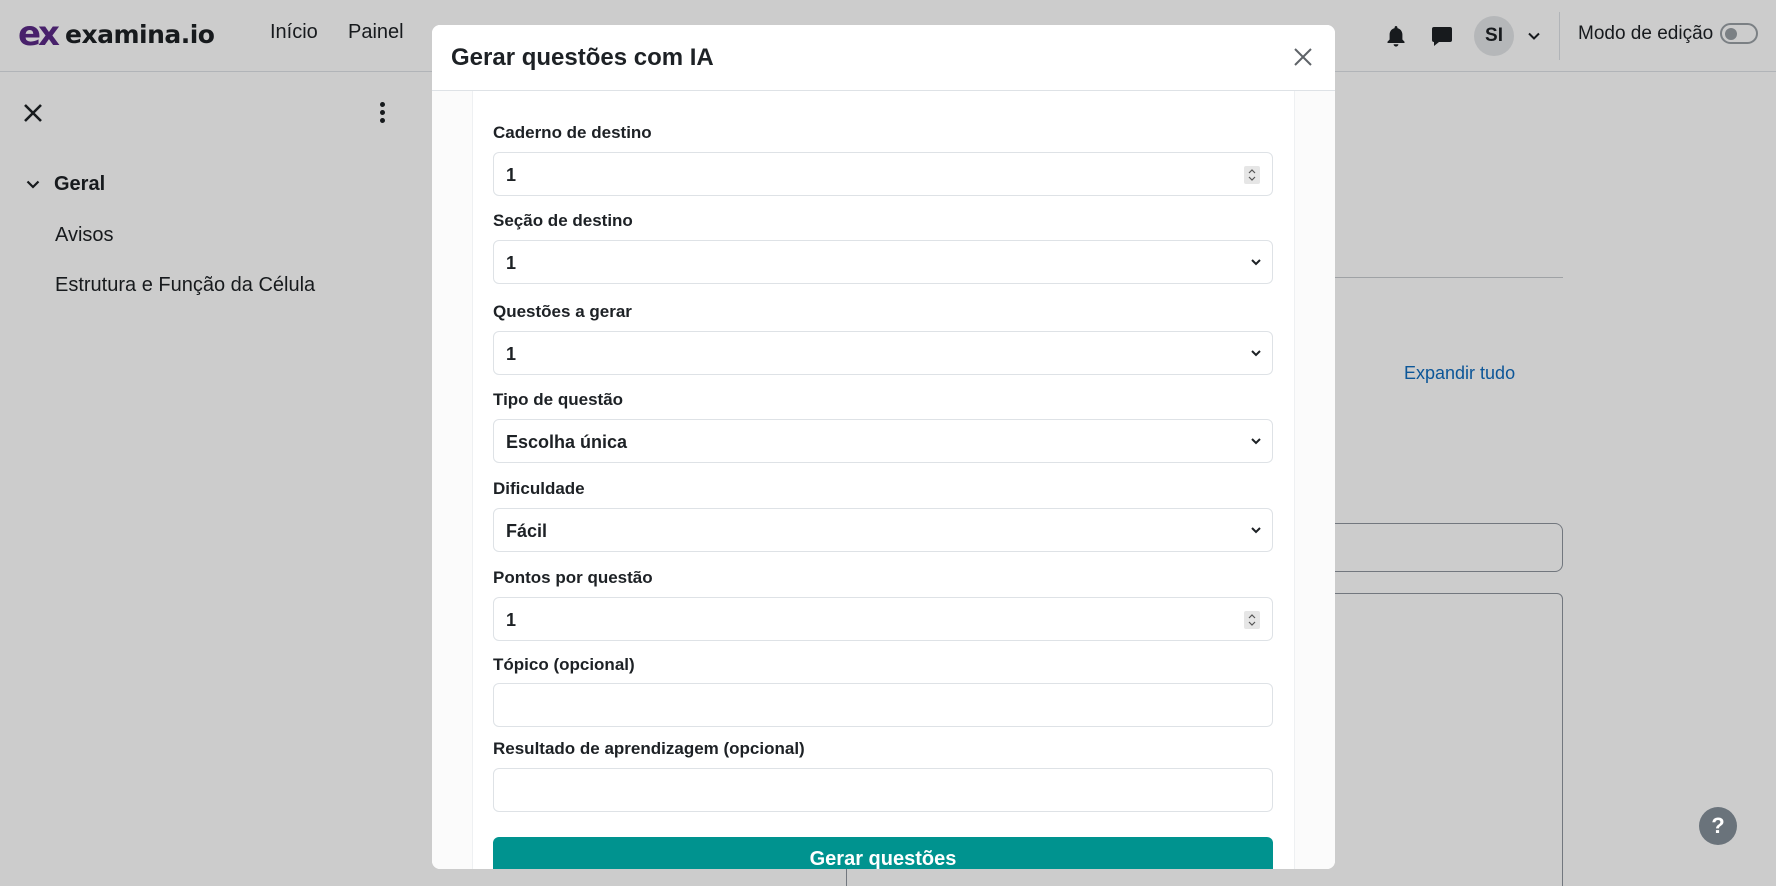 The width and height of the screenshot is (1776, 886). Describe the element at coordinates (649, 748) in the screenshot. I see `outcome-label: Resultado de aprendizagem (opcional)` at that location.